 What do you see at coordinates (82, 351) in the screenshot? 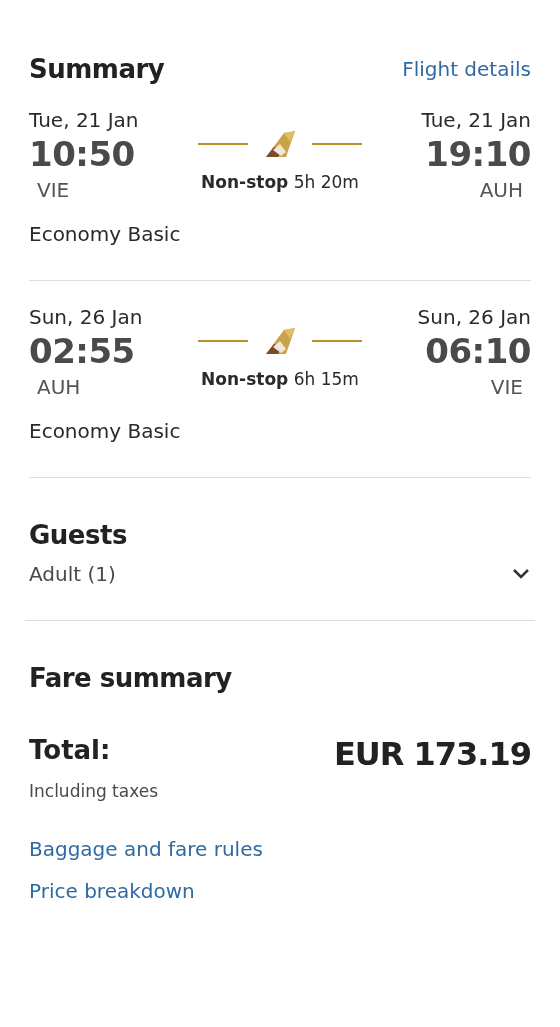
I see `departure-time: 02:55` at bounding box center [82, 351].